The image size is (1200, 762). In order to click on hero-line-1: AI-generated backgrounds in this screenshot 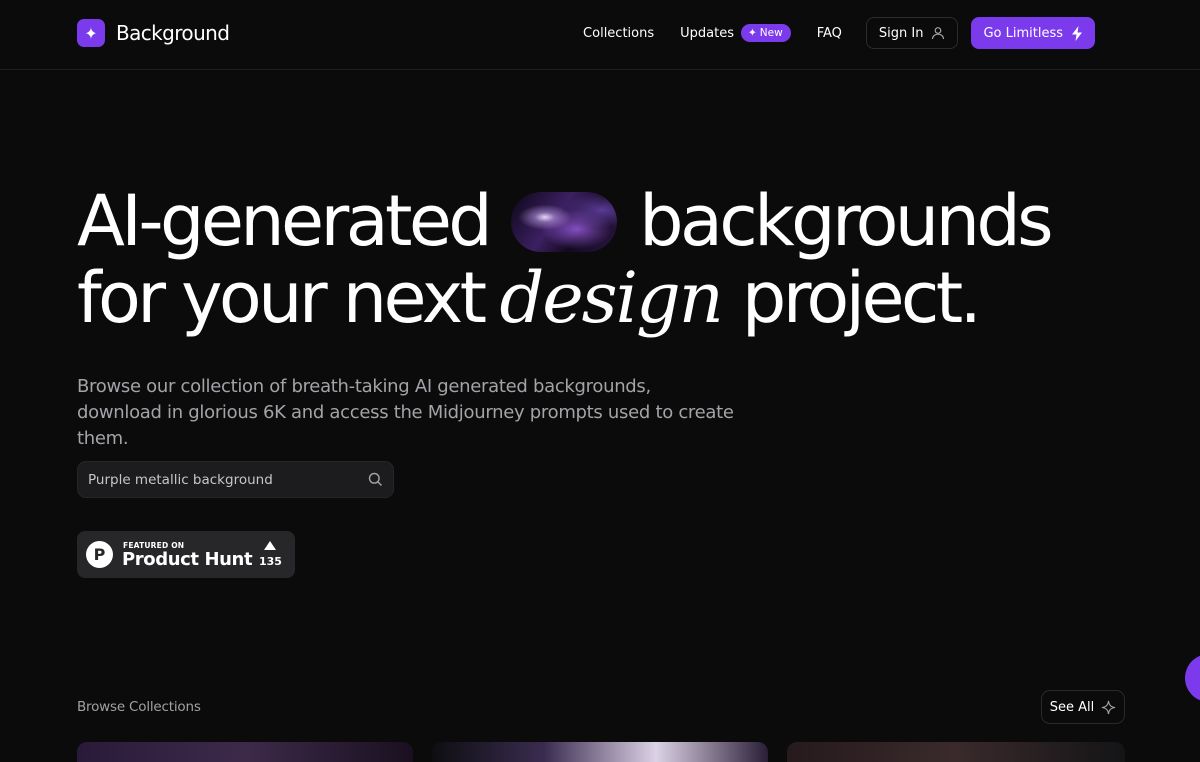, I will do `click(565, 221)`.